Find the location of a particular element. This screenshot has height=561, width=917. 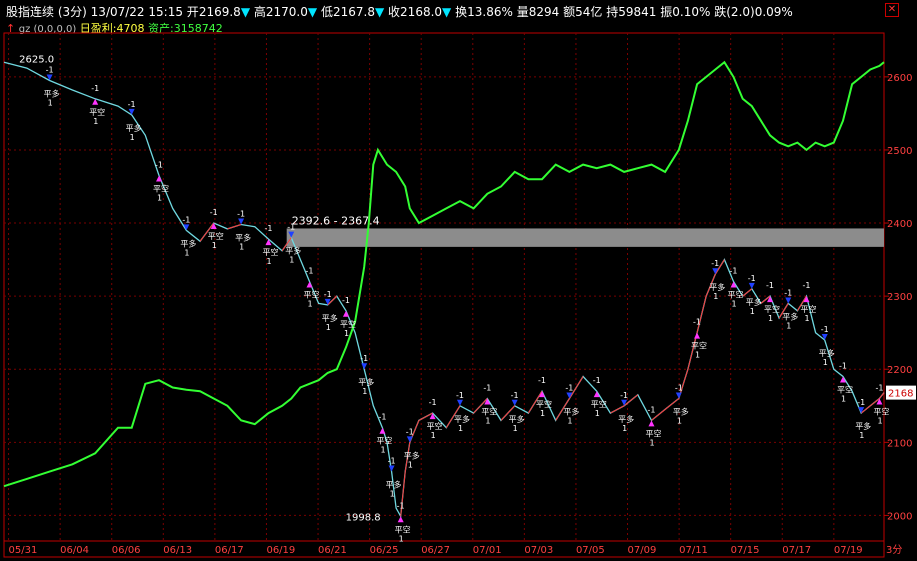

y-tick-label: 2400 is located at coordinates (899, 224).